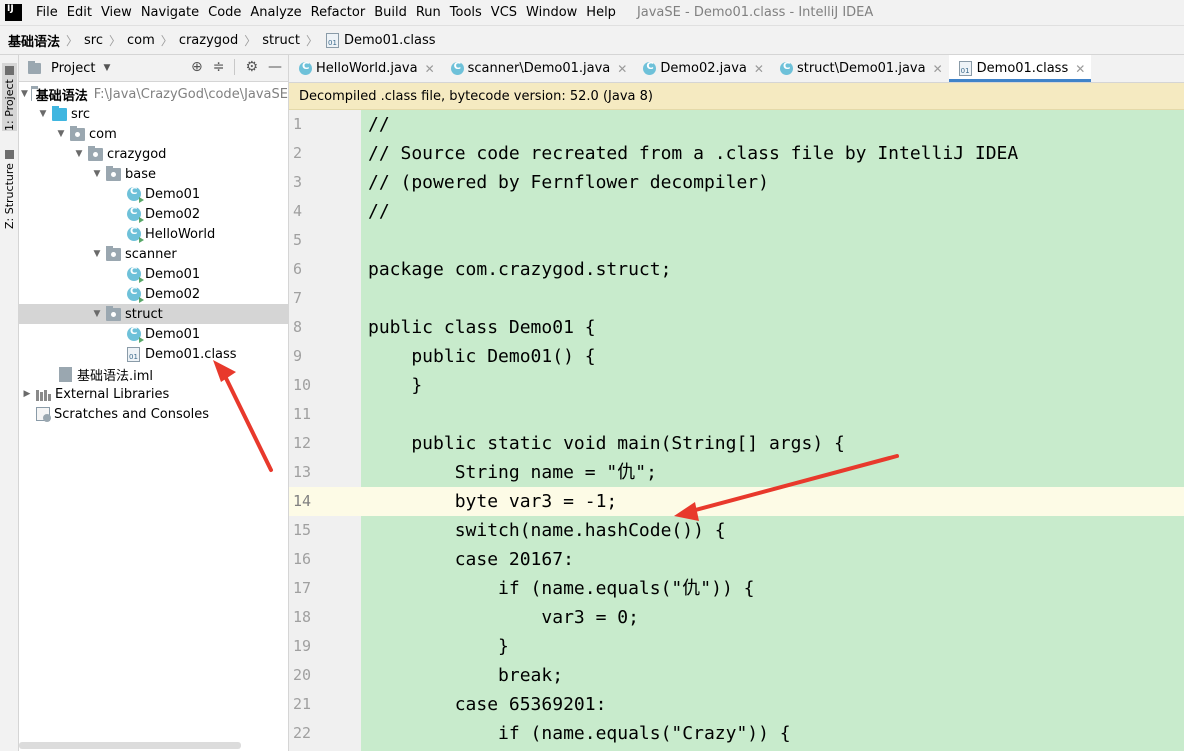 This screenshot has width=1184, height=751. I want to click on code-line: var3 = 0;, so click(772, 617).